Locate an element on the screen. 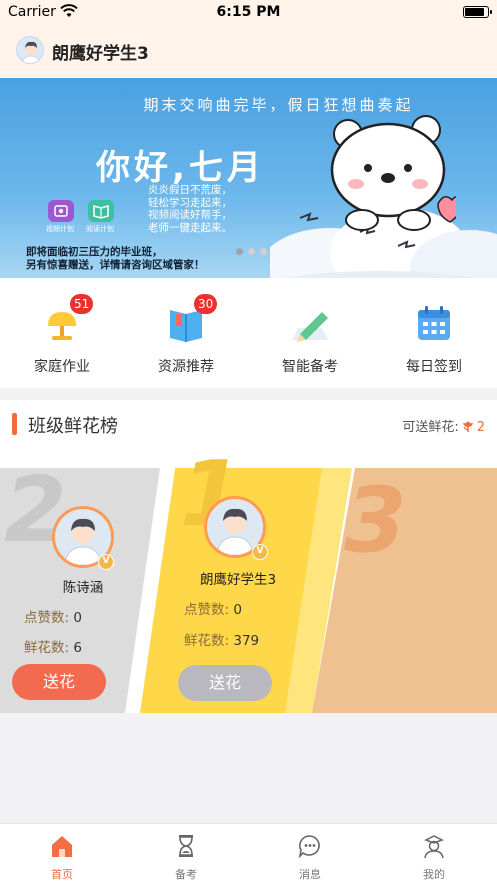 The image size is (497, 883). tab-profile: 我的 is located at coordinates (434, 853).